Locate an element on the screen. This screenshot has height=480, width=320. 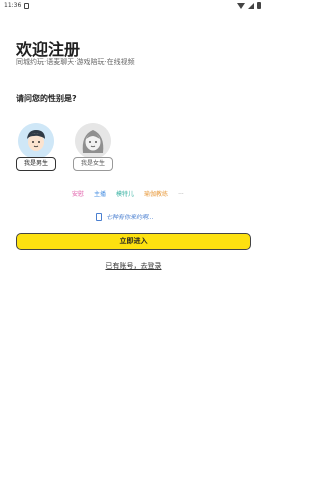
status-bar: 11:36 is located at coordinates (133, 6).